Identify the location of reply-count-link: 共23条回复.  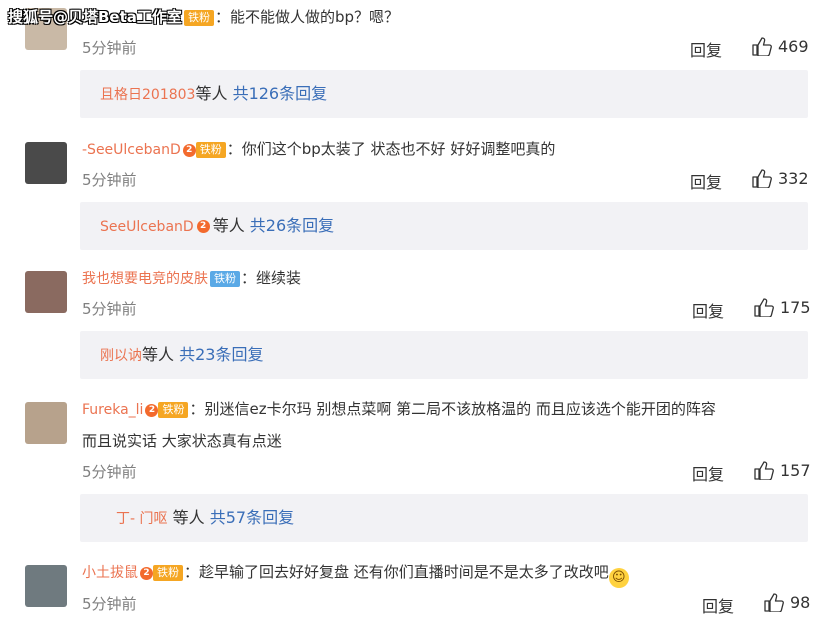
(221, 354).